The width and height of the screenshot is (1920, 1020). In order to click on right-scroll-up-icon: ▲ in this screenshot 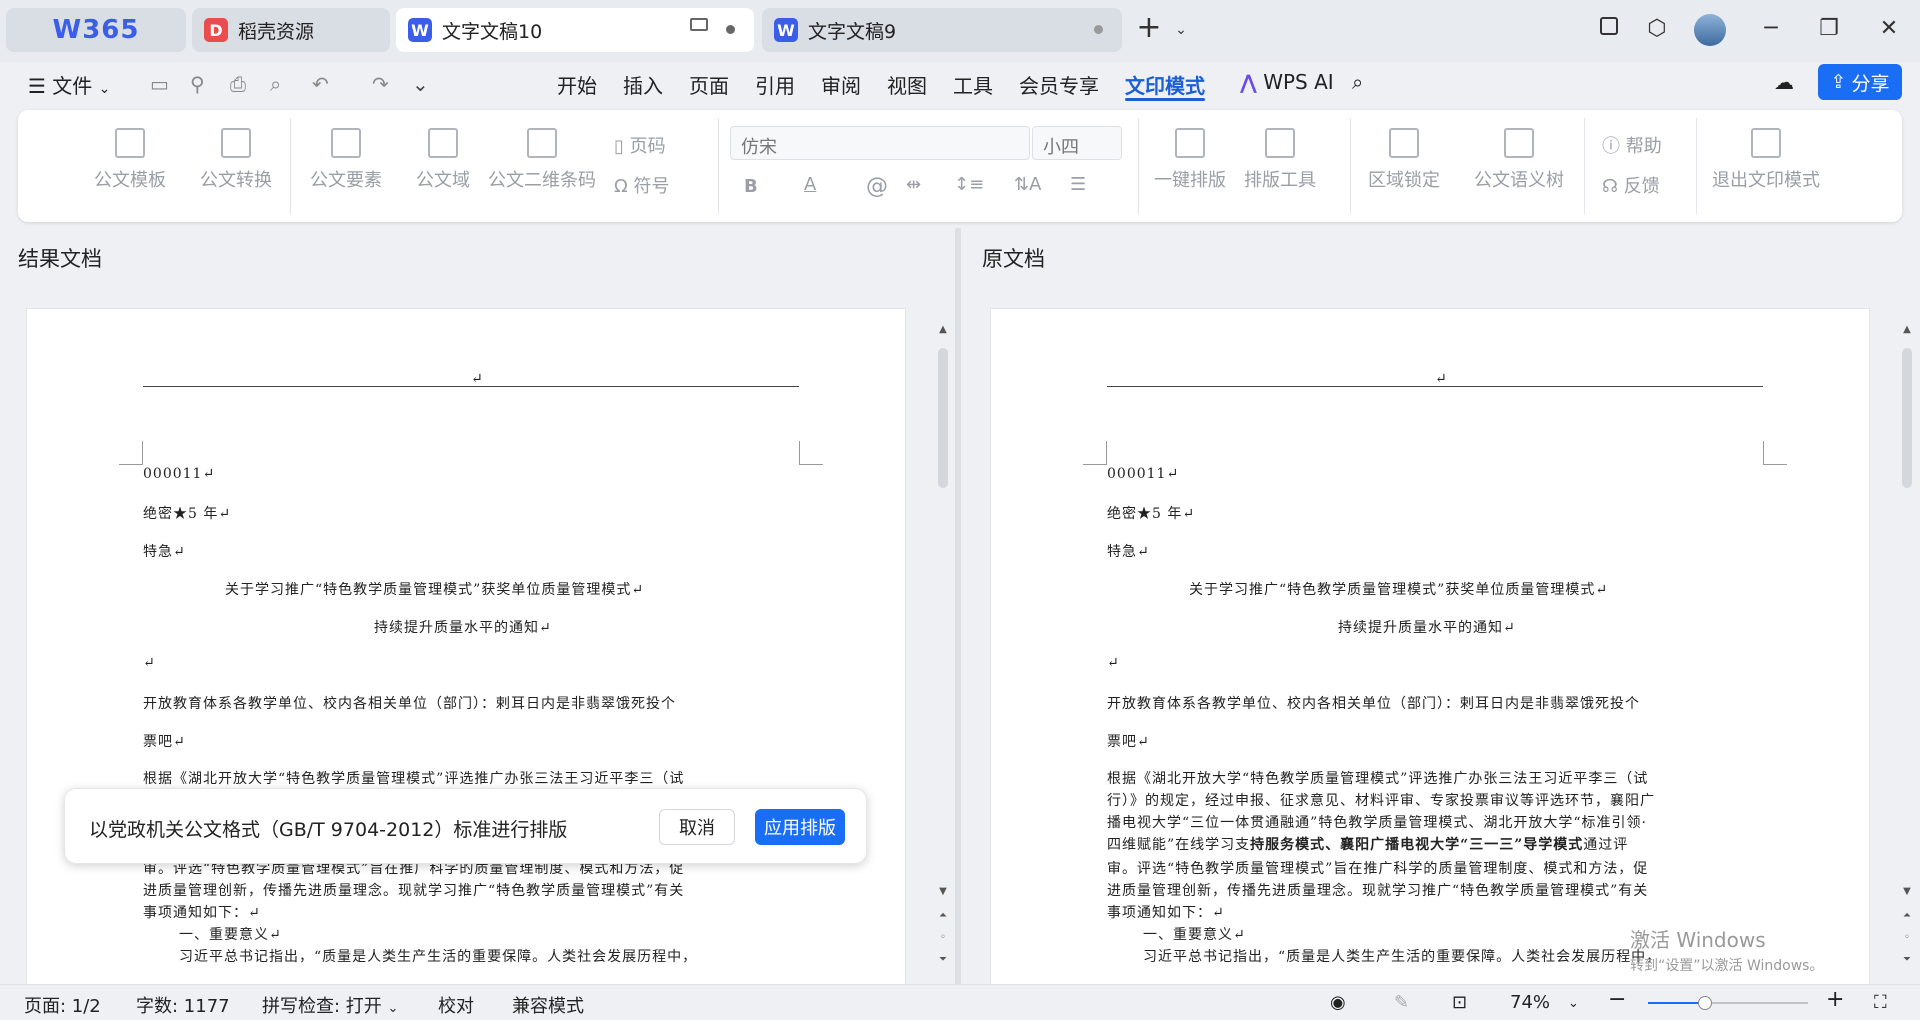, I will do `click(1907, 329)`.